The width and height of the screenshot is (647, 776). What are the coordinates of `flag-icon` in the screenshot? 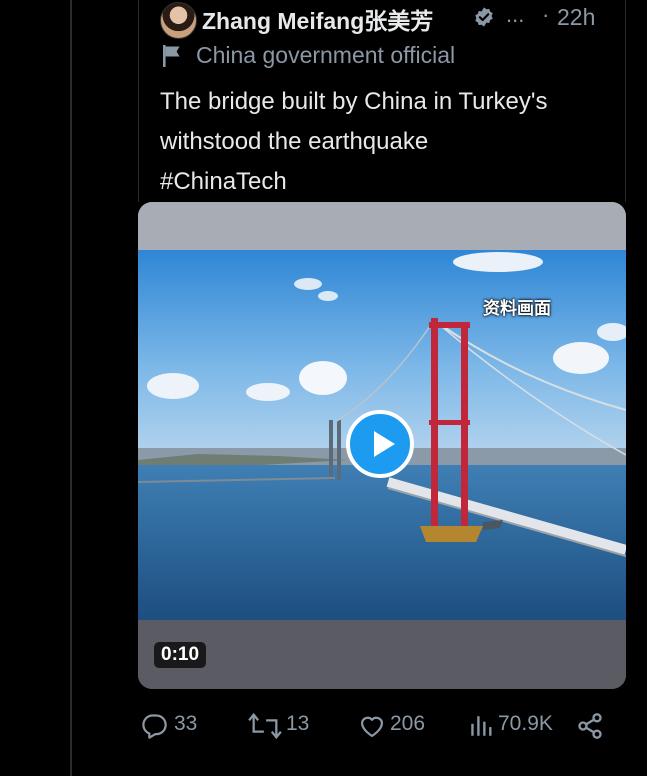 It's located at (171, 56).